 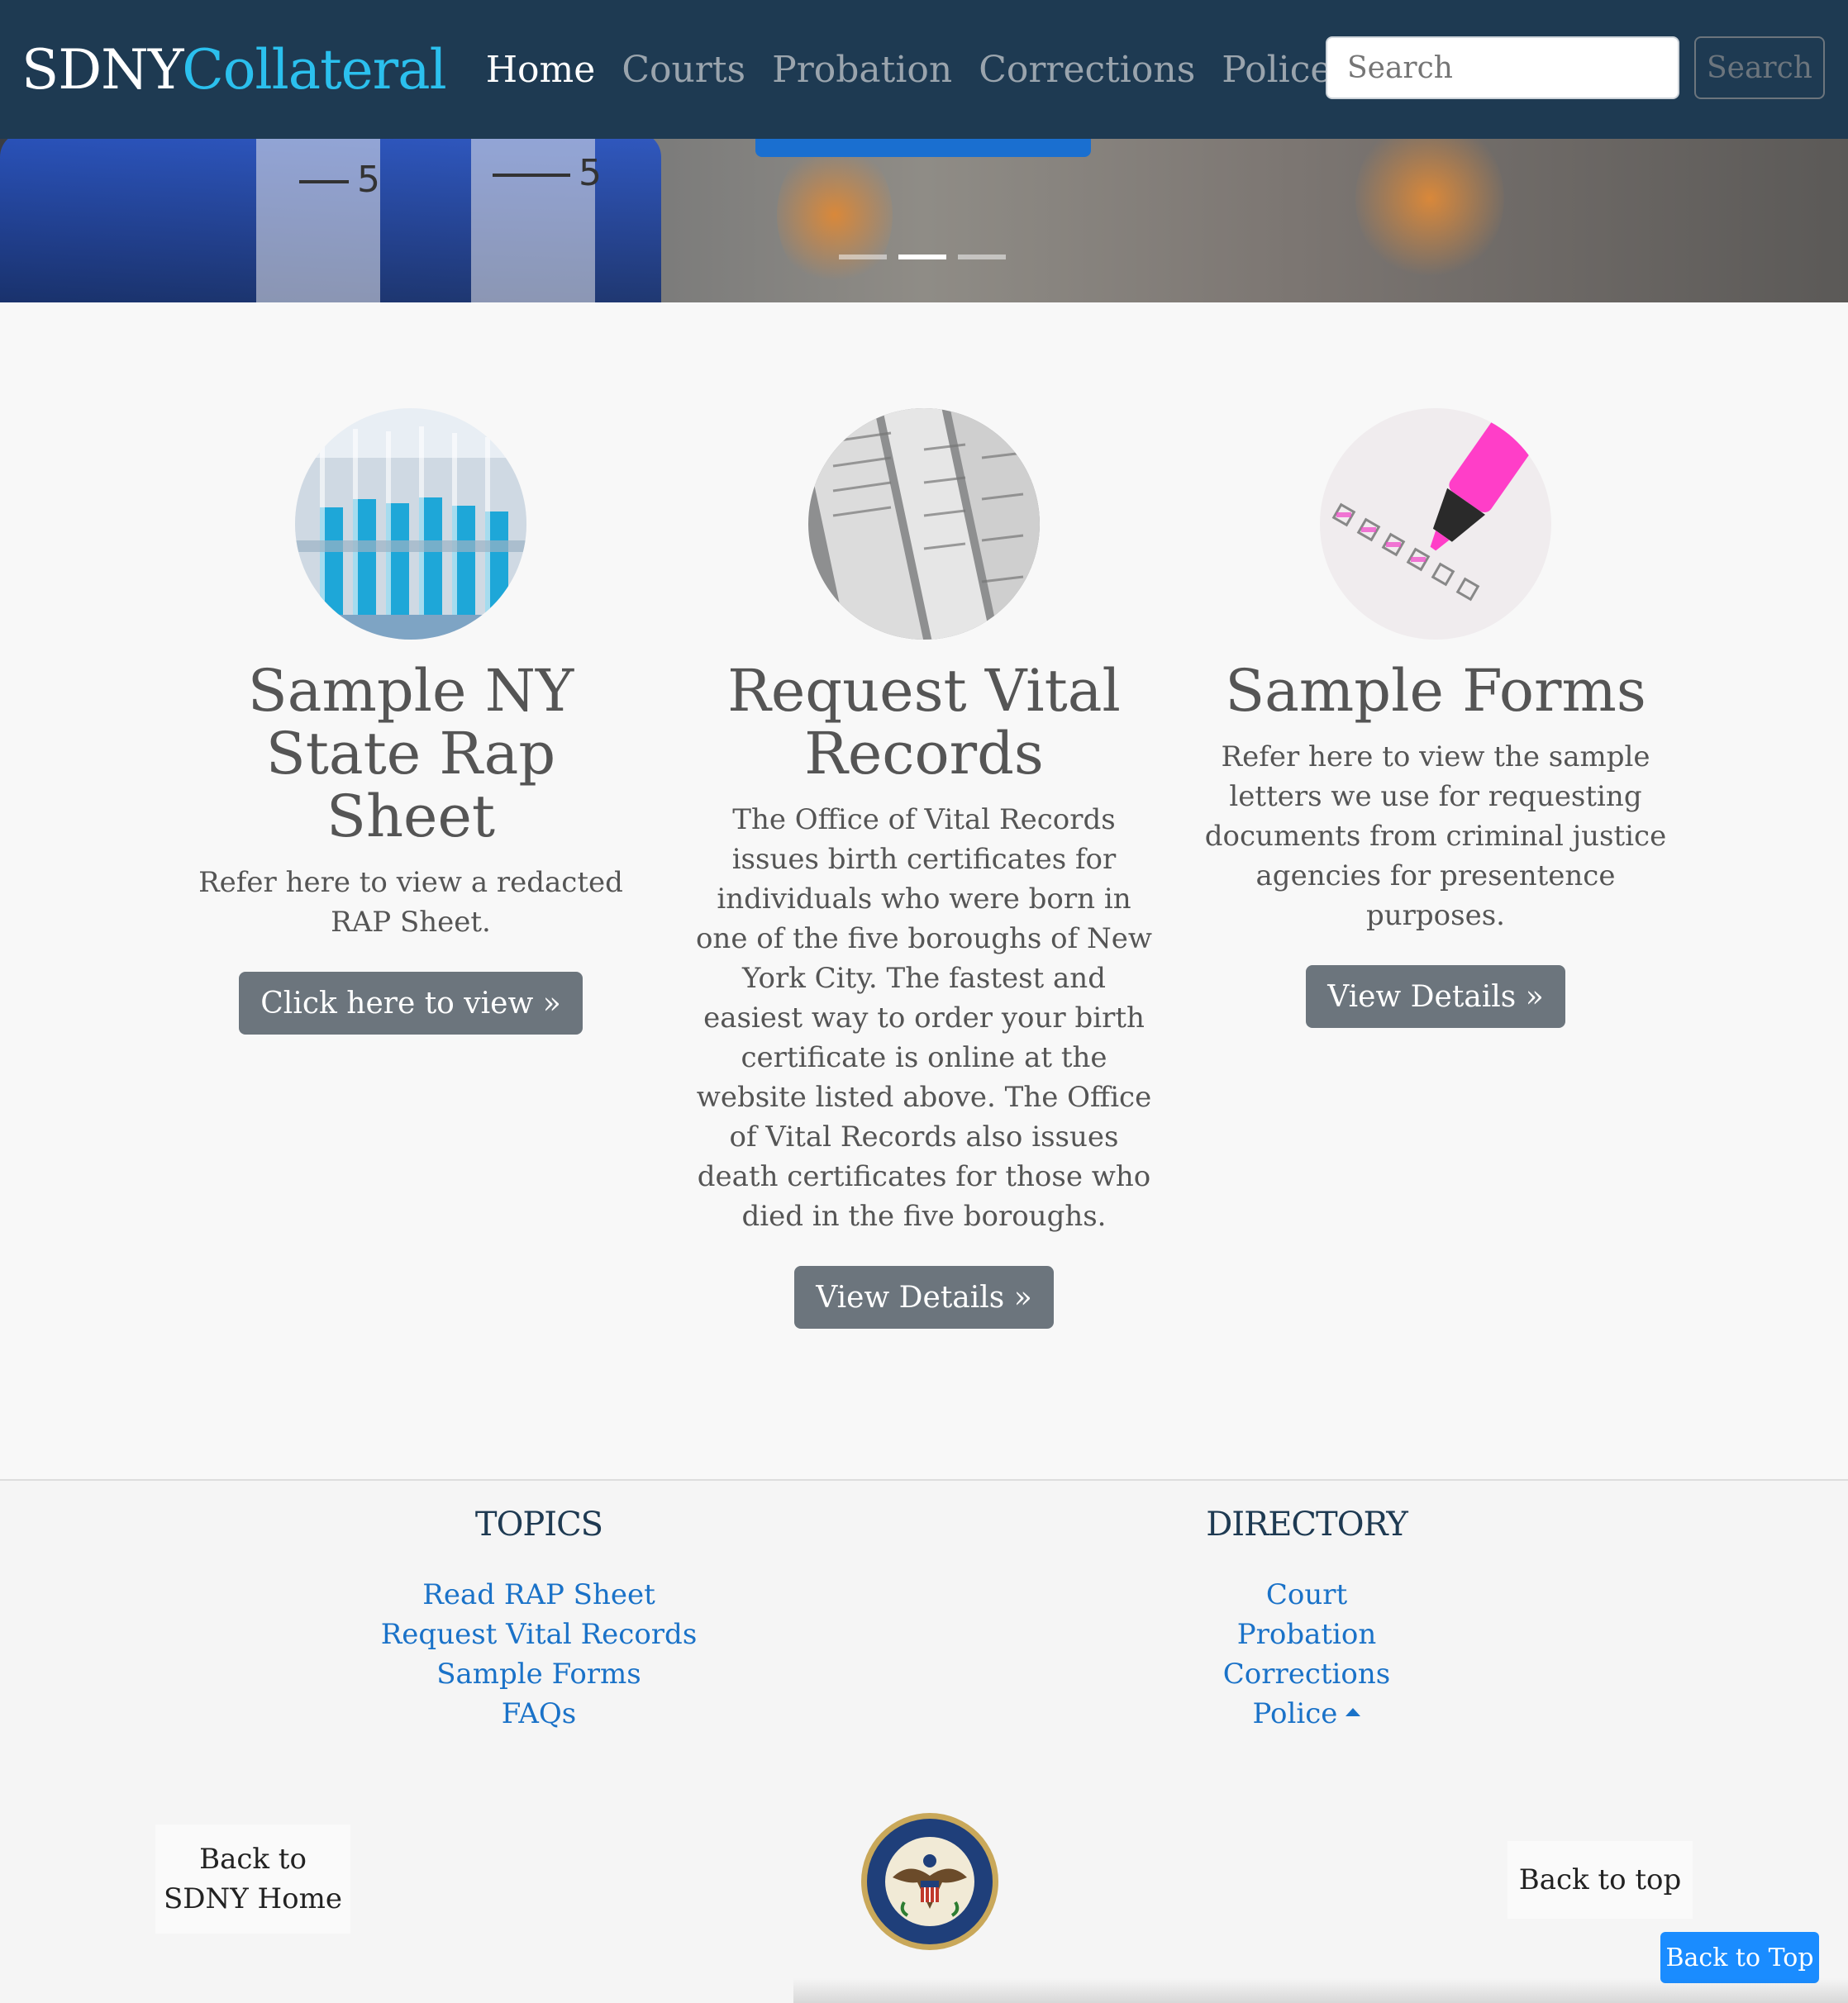 I want to click on brand-accent: Collateral, so click(x=314, y=69).